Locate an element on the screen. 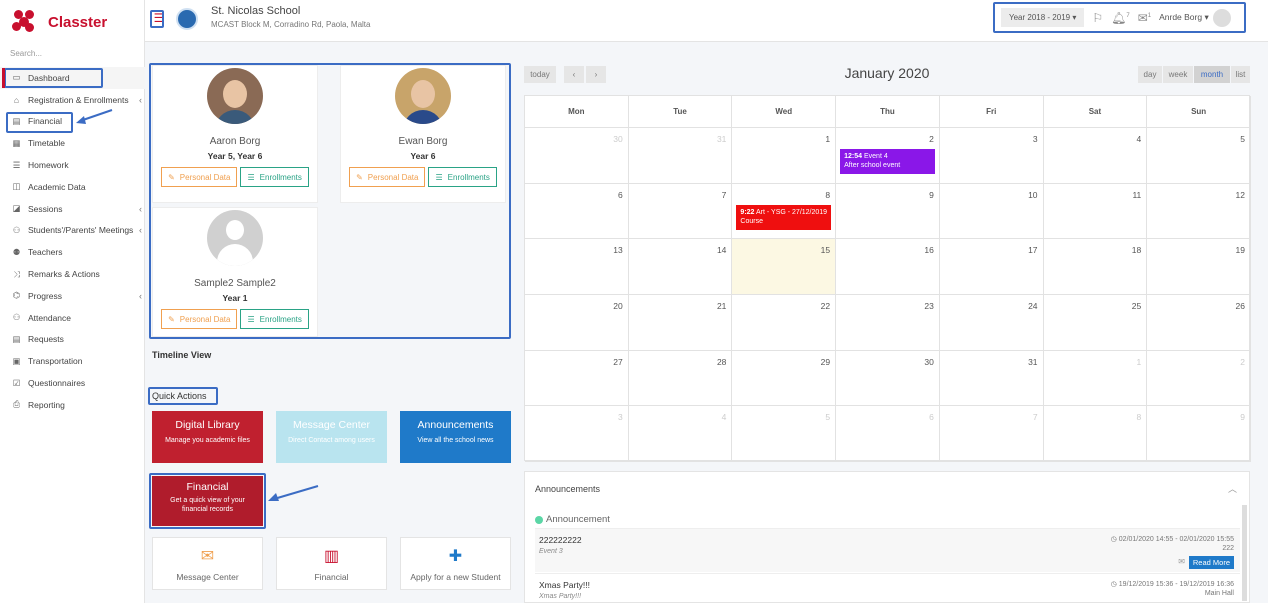  calendar-day: 19 is located at coordinates (1199, 267).